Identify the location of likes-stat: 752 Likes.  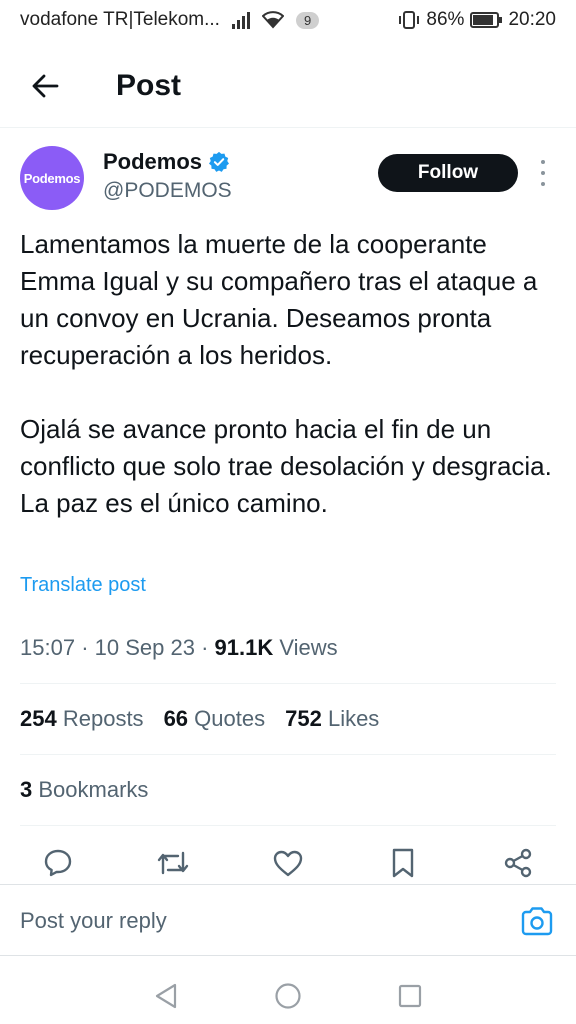
(332, 719).